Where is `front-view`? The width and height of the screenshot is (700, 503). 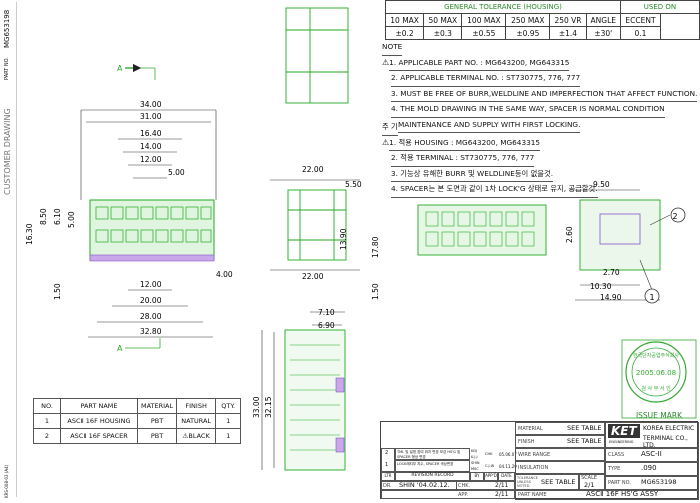 front-view is located at coordinates (152, 230).